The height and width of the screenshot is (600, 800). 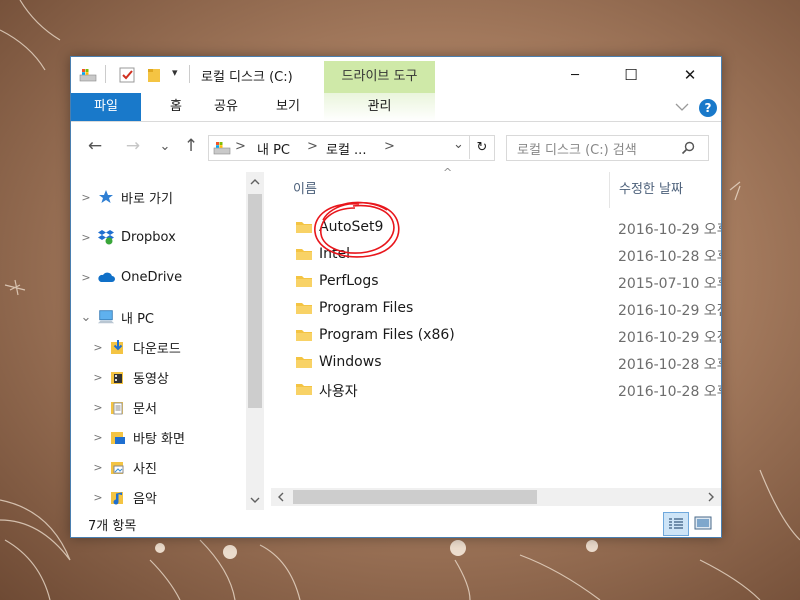 I want to click on details-view-icon, so click(x=676, y=523).